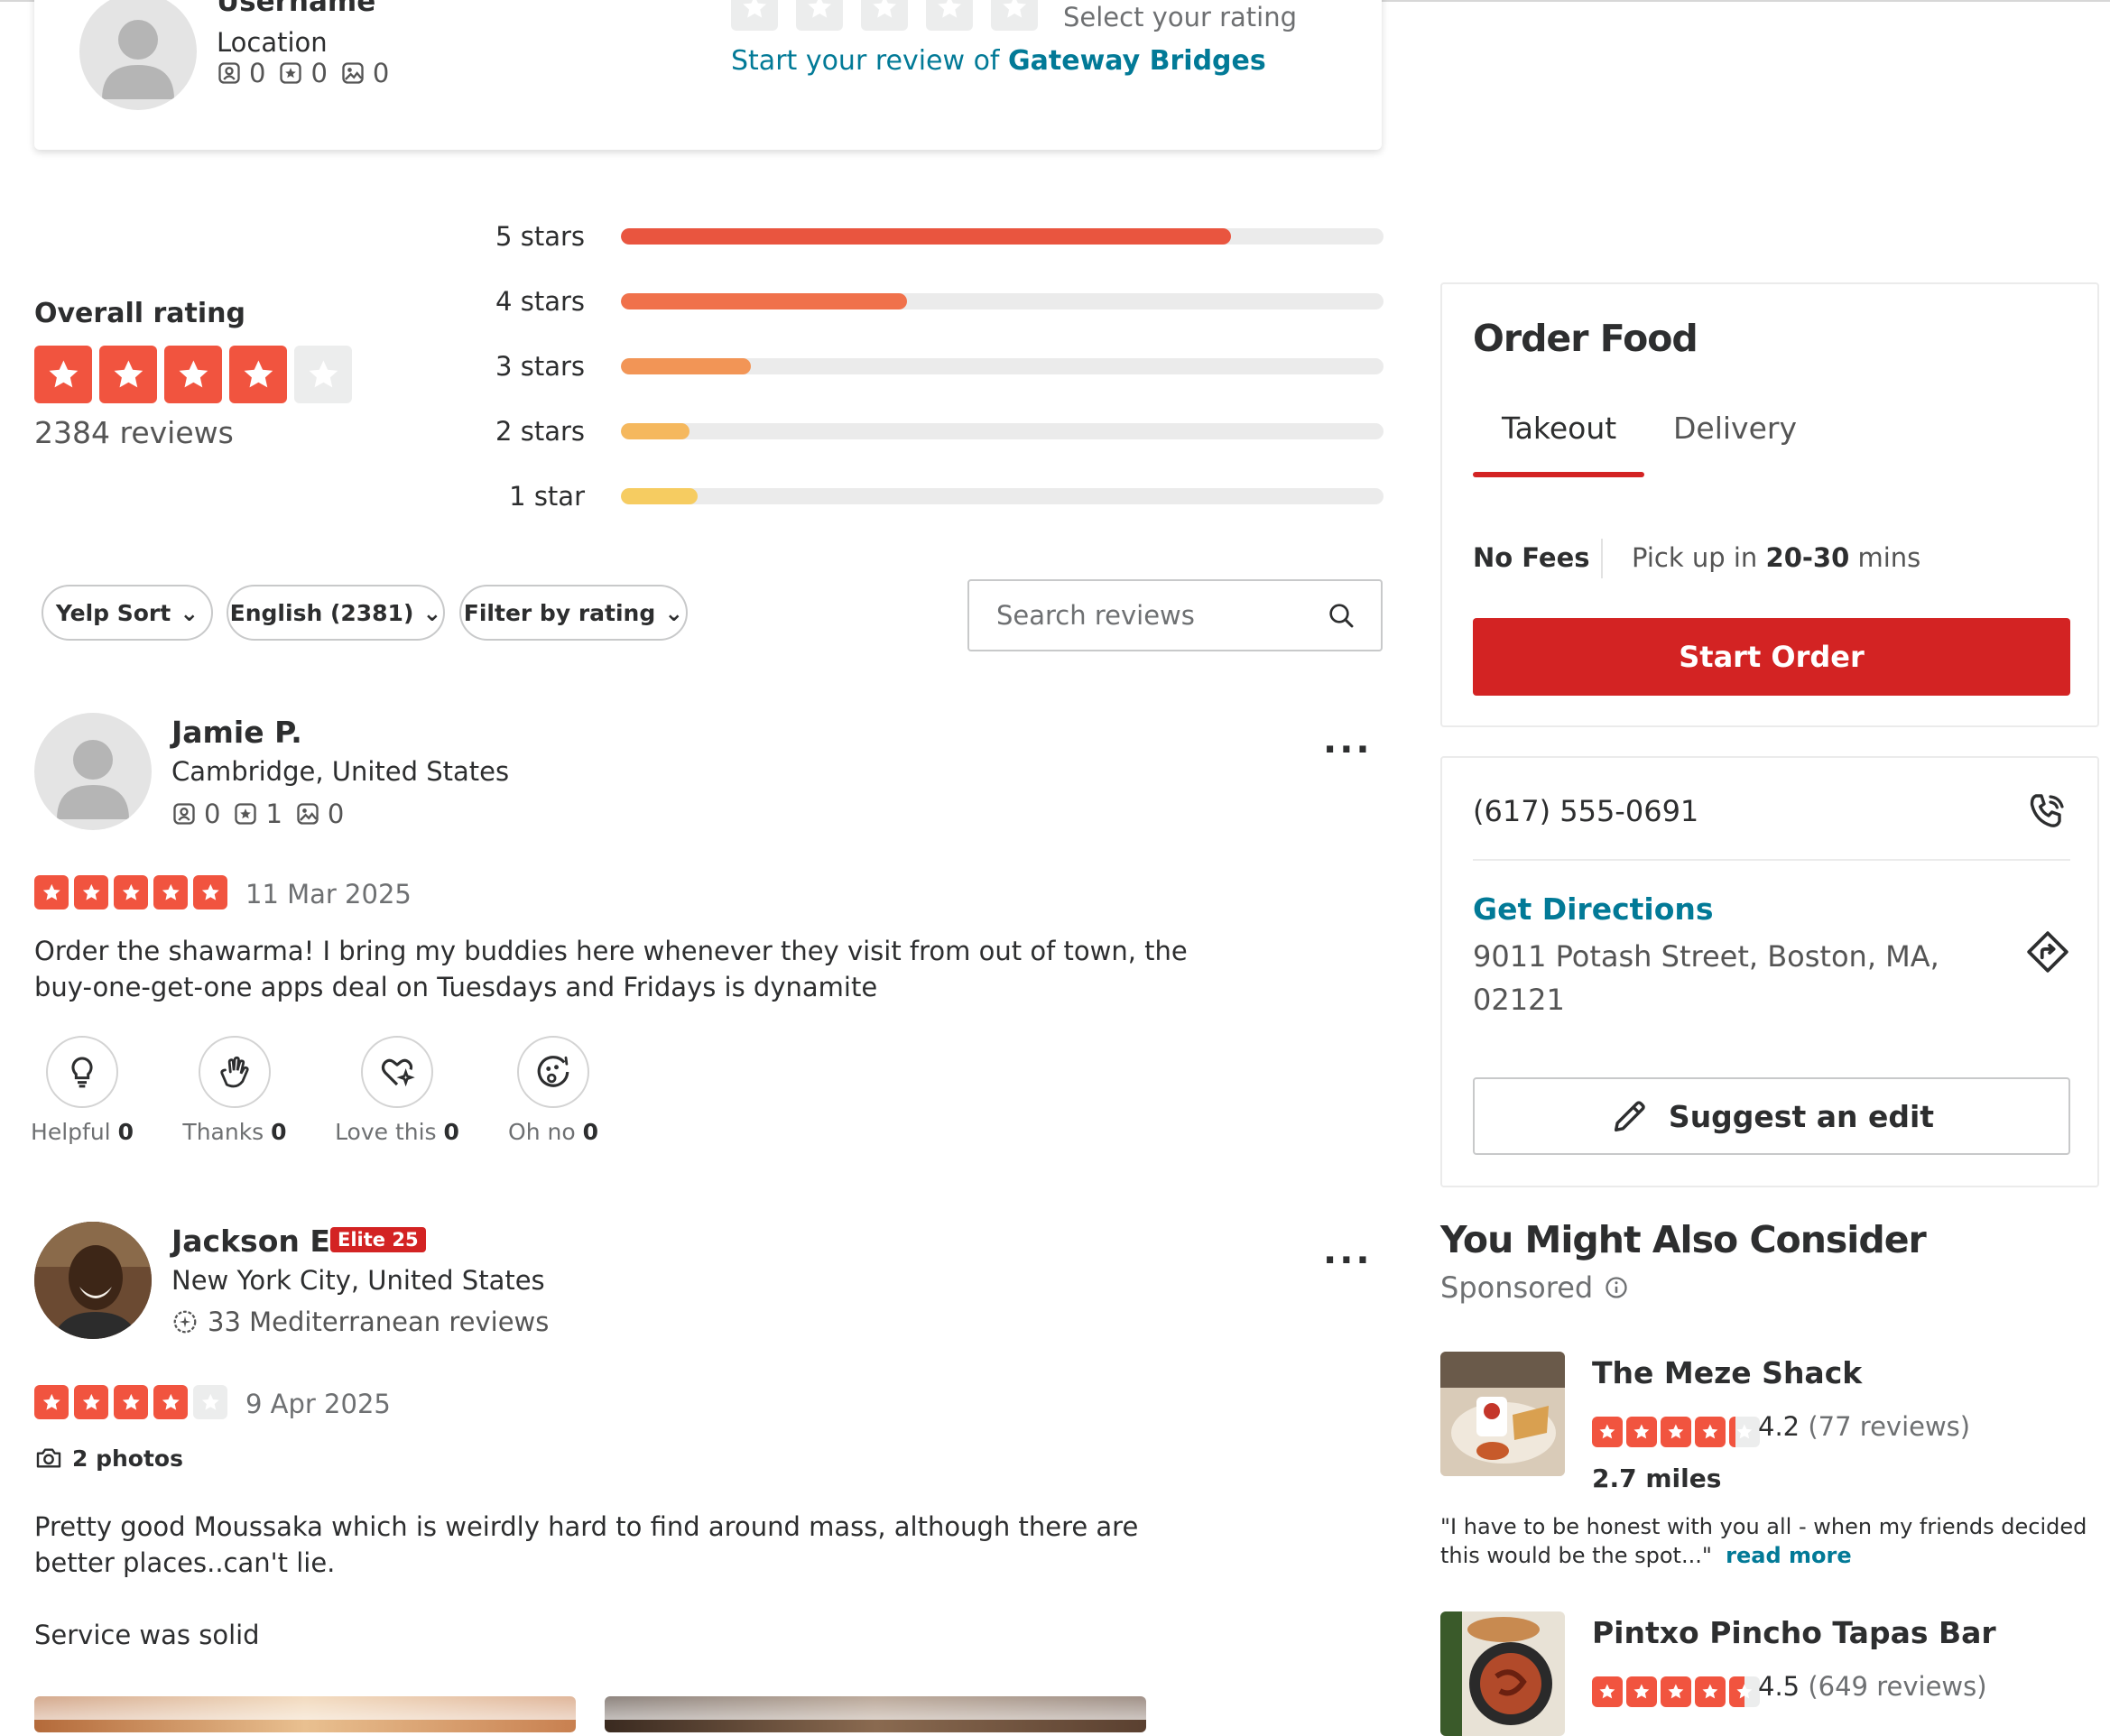 Image resolution: width=2110 pixels, height=1736 pixels. I want to click on rating-filter-dropdown: Filter by rating ⌄, so click(573, 613).